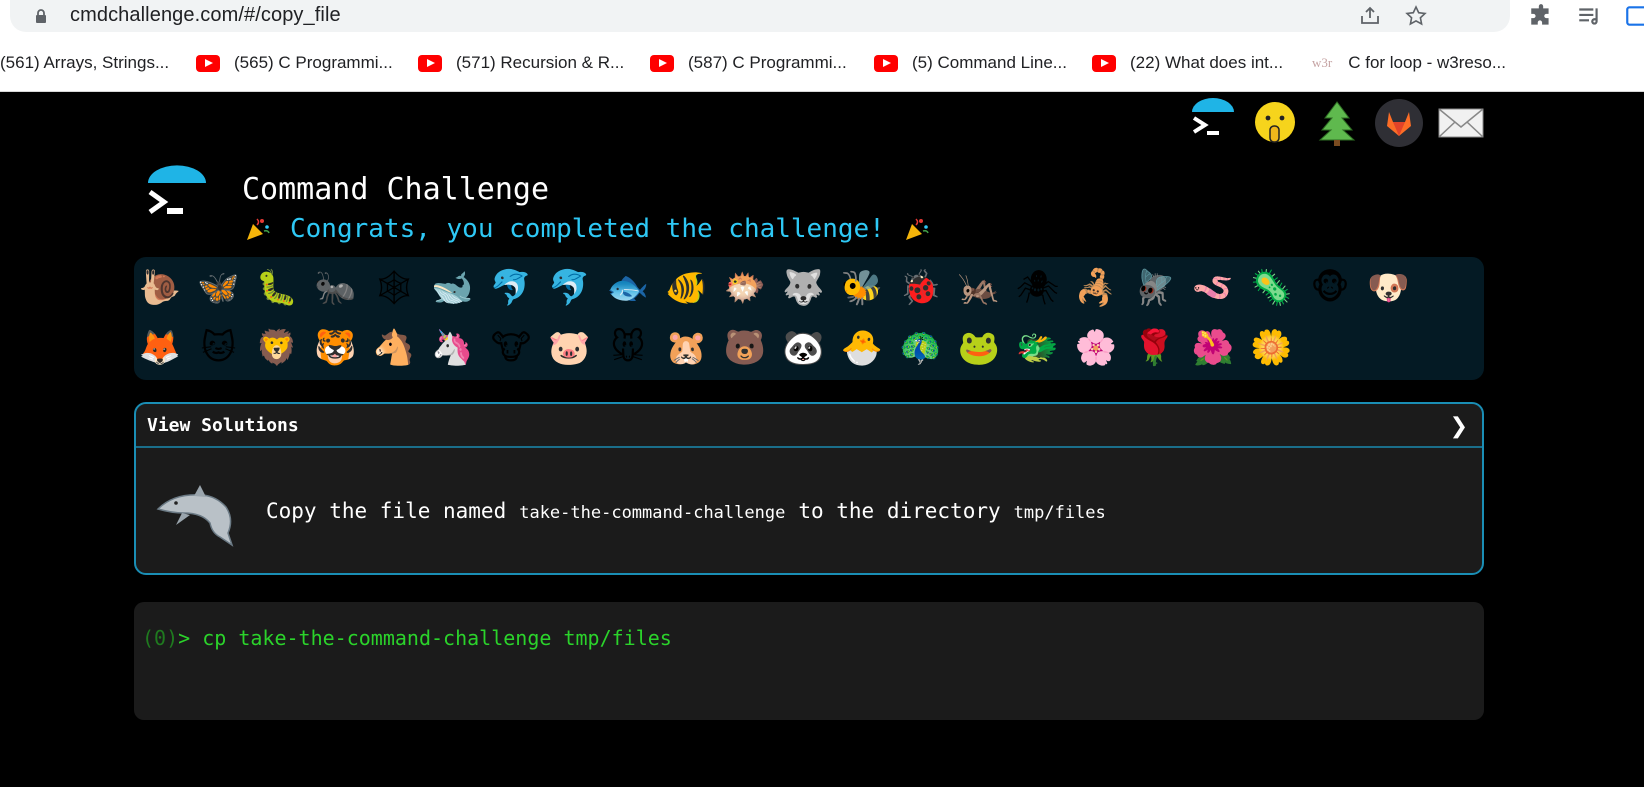 This screenshot has height=787, width=1644. Describe the element at coordinates (804, 288) in the screenshot. I see `challenge-emoji-1-12: 🐺` at that location.